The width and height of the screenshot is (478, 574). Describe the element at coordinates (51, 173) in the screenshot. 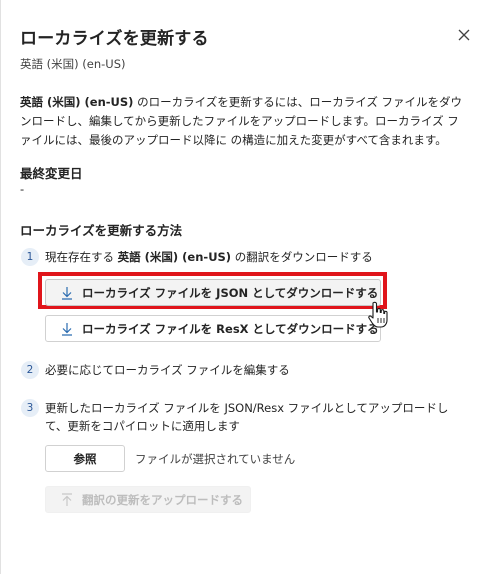

I see `last-modified-heading: 最終変更日` at that location.